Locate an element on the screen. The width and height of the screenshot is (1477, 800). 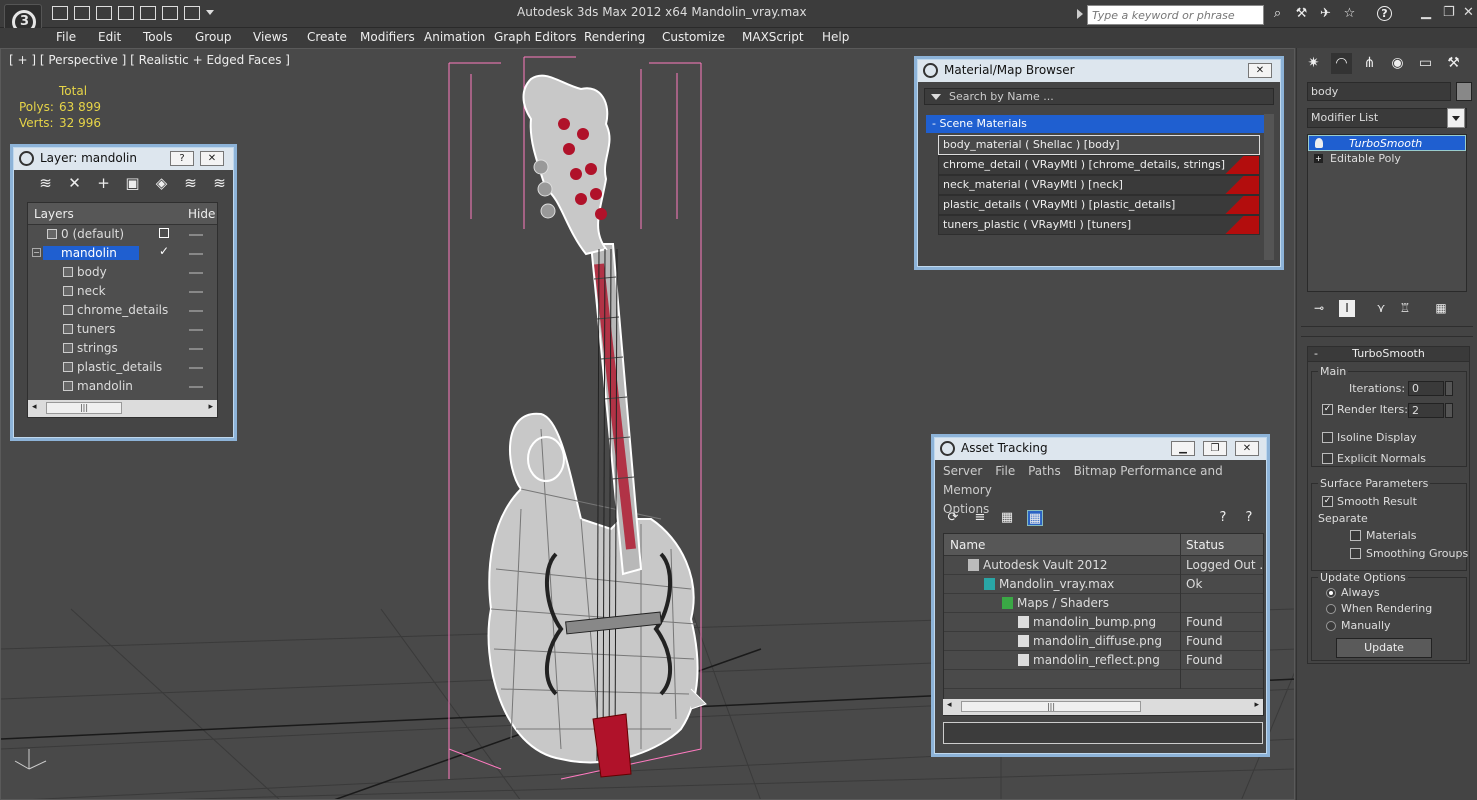
open-file-icon is located at coordinates (60, 13).